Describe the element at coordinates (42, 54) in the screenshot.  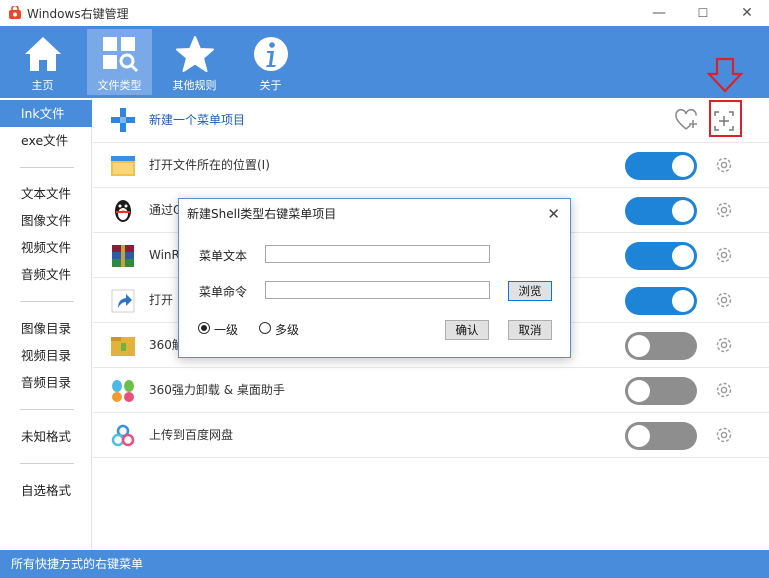
I see `home-icon` at that location.